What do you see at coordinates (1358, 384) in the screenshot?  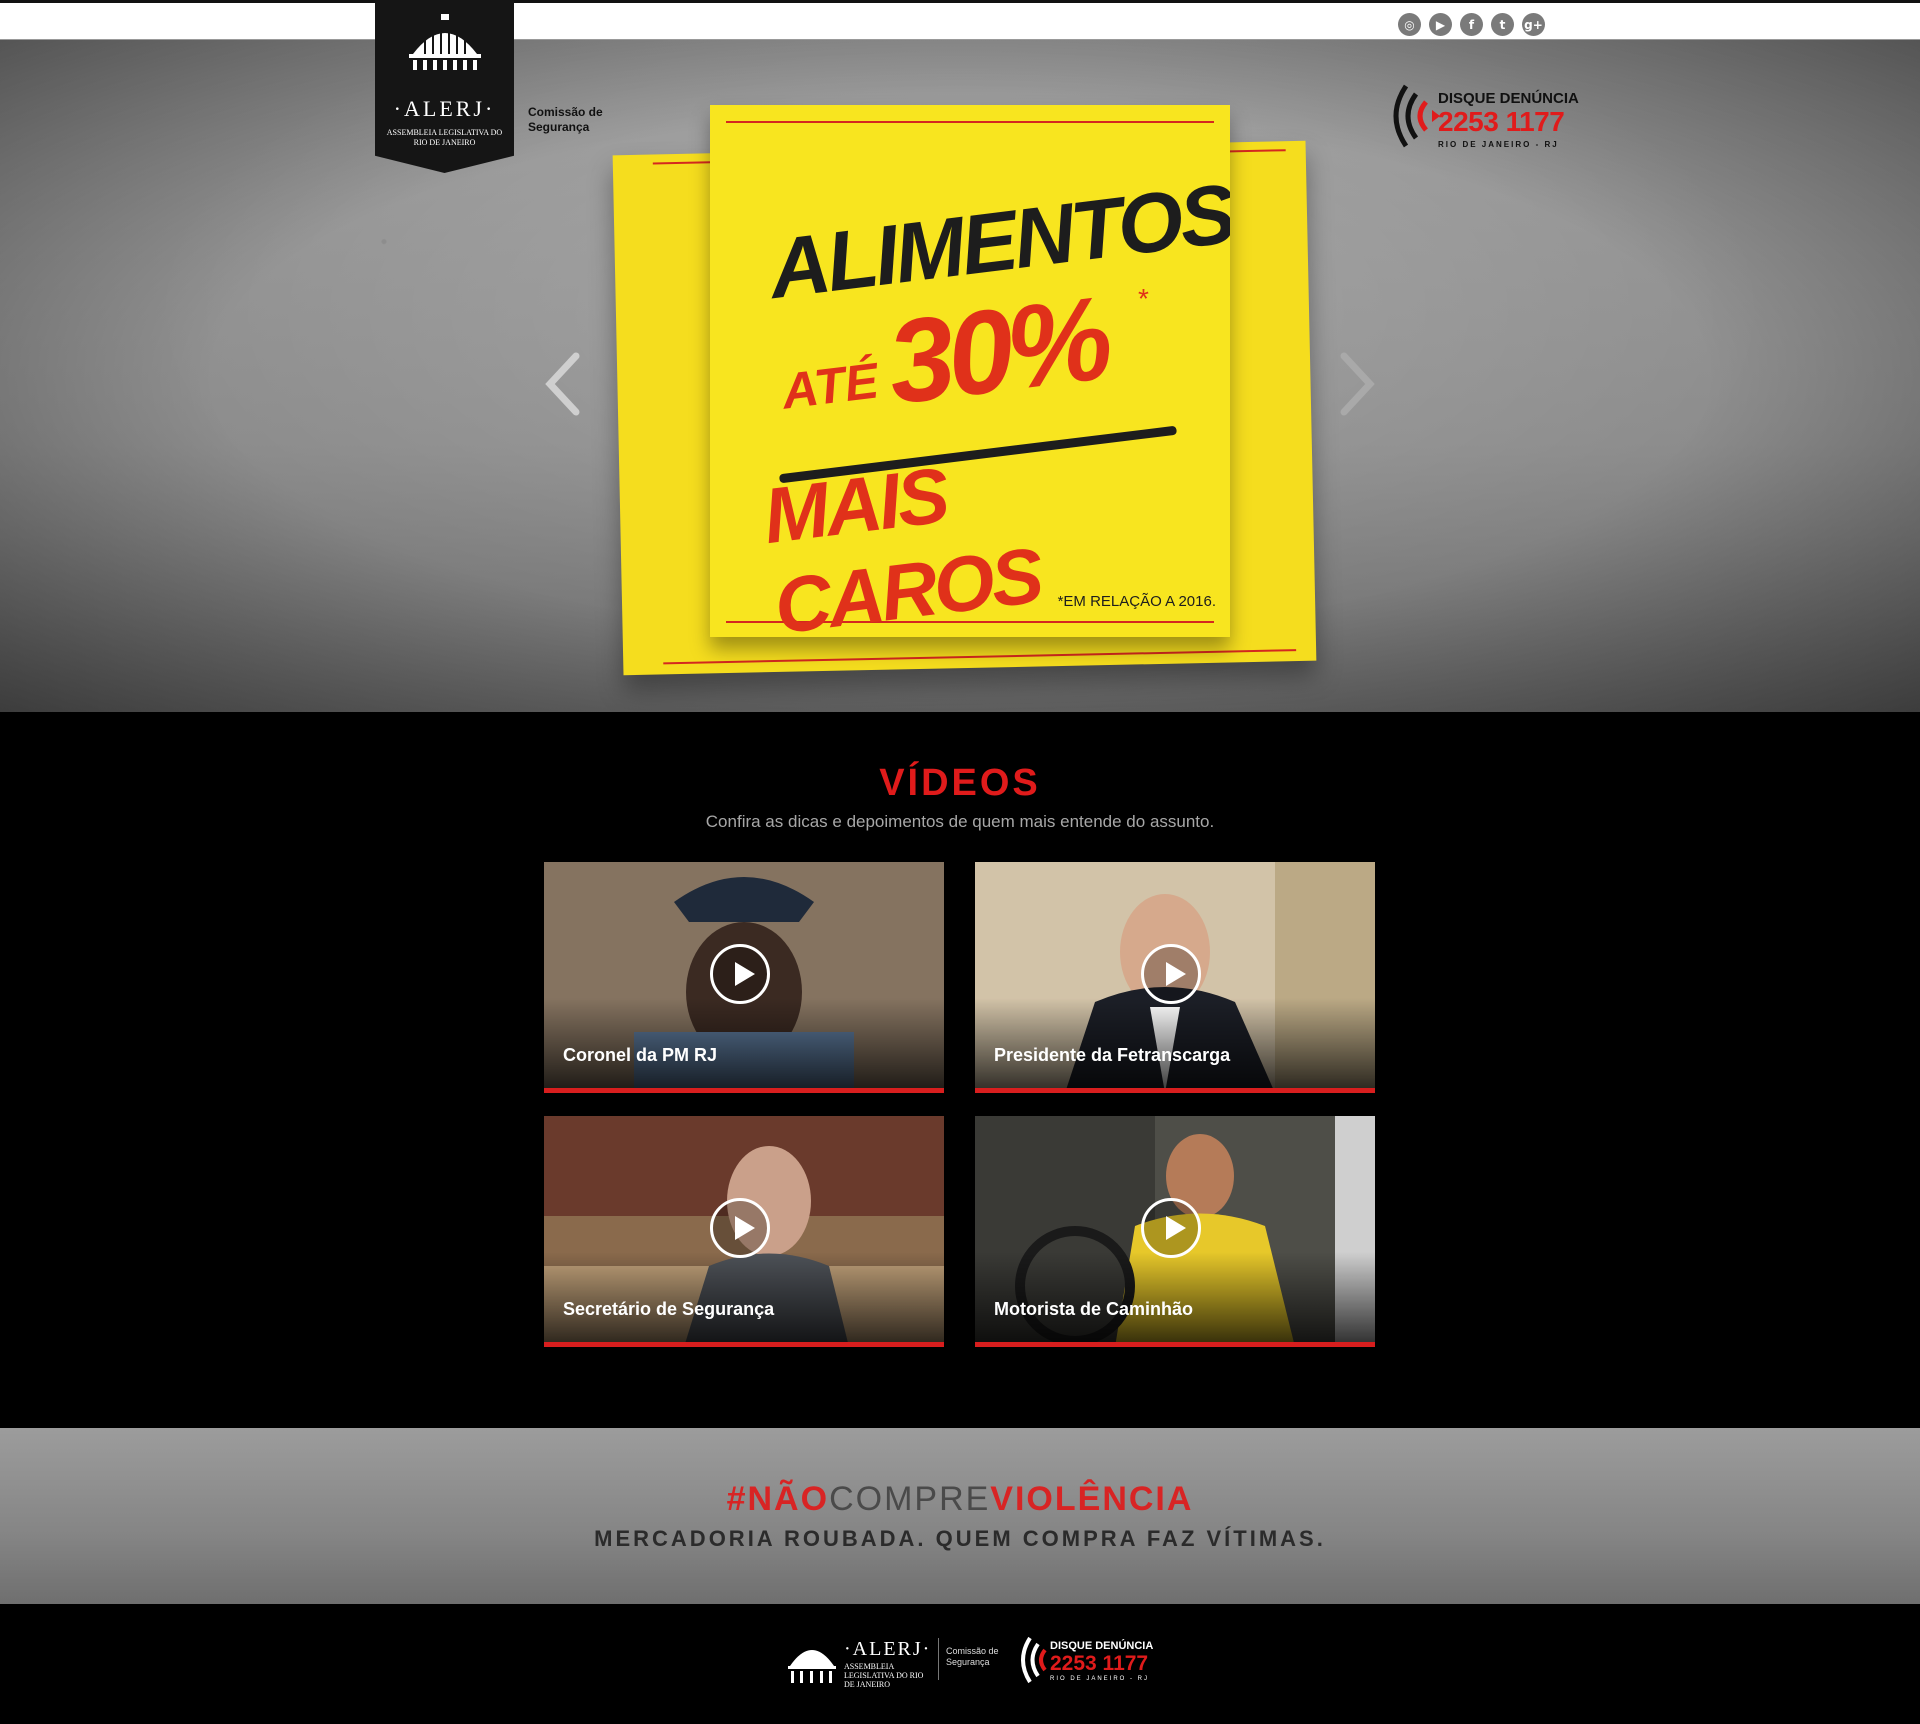 I see `chevron-right-icon` at bounding box center [1358, 384].